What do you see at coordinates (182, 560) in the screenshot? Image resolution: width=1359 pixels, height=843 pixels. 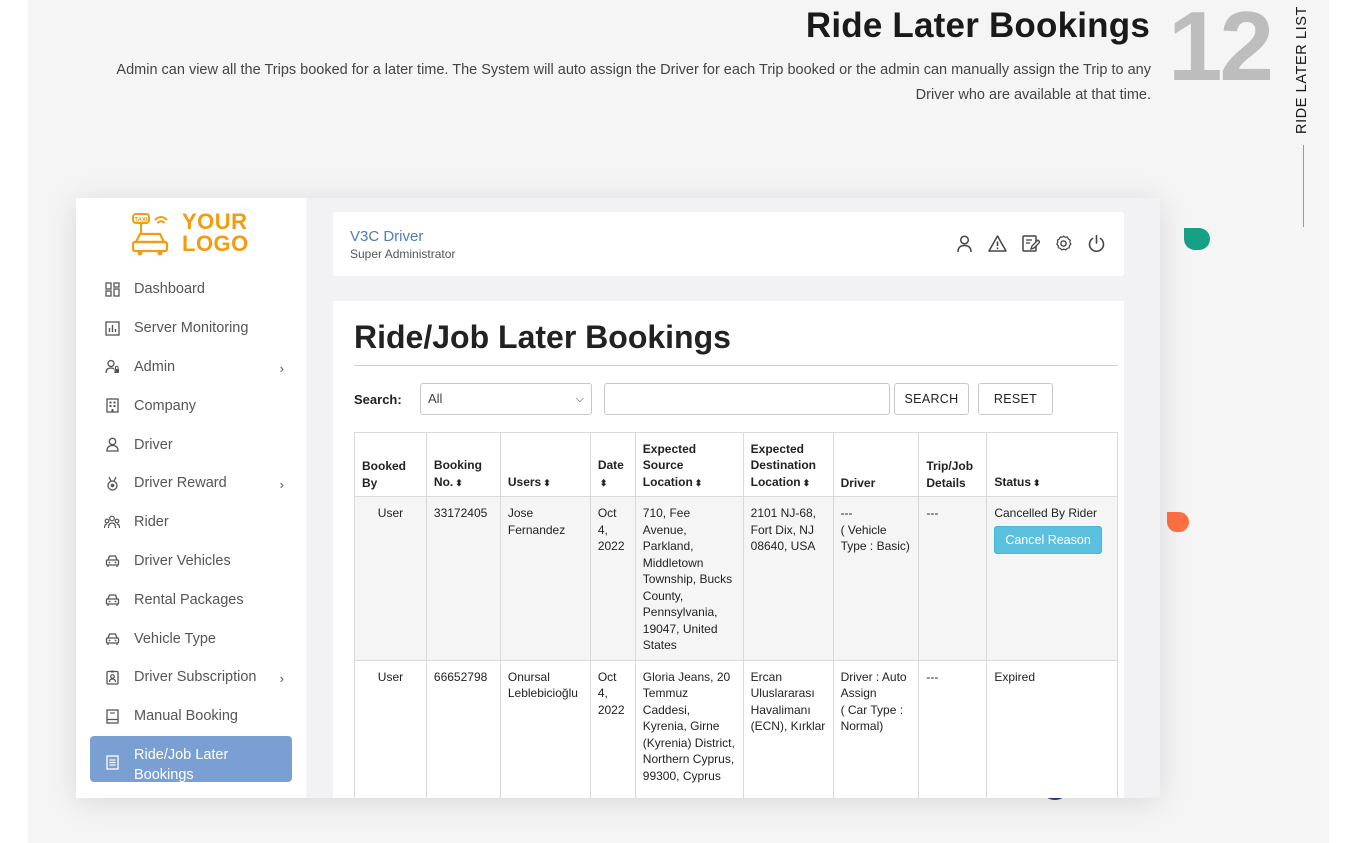 I see `sidebar-item-label: Driver Vehicles` at bounding box center [182, 560].